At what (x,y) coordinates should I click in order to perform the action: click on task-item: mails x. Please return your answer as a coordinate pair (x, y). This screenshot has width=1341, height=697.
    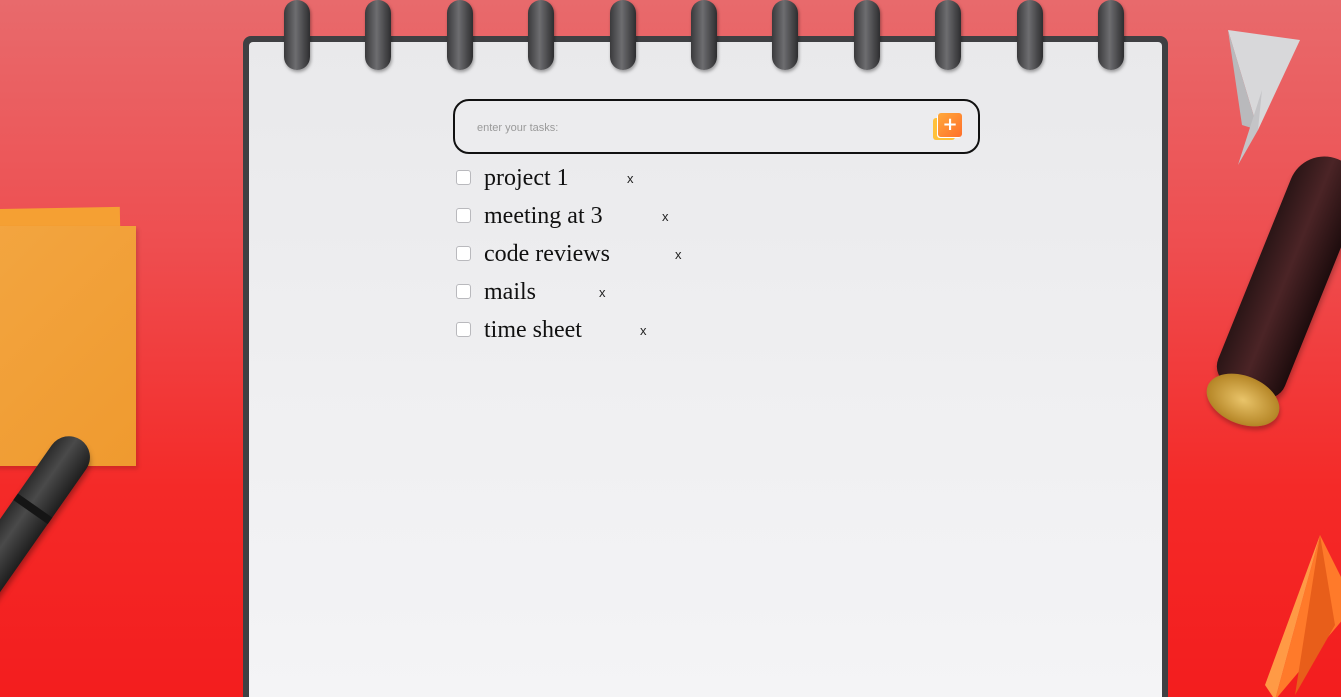
    Looking at the image, I should click on (706, 296).